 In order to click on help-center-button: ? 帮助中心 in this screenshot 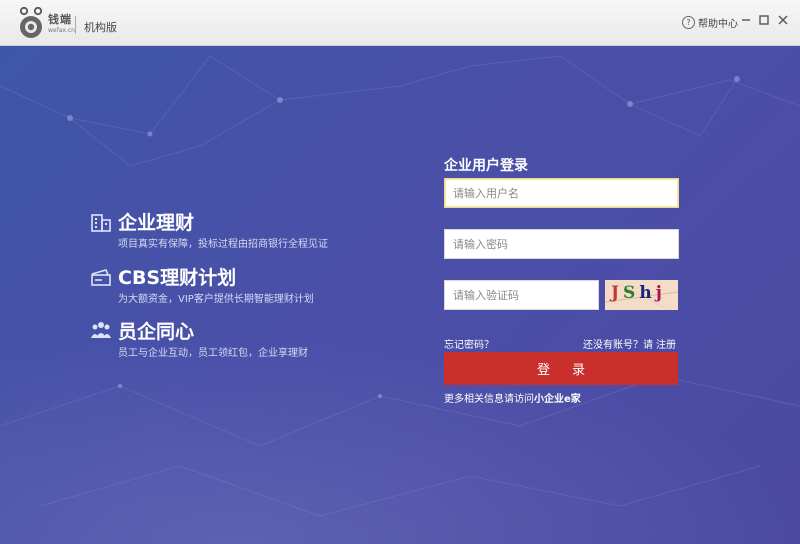, I will do `click(710, 22)`.